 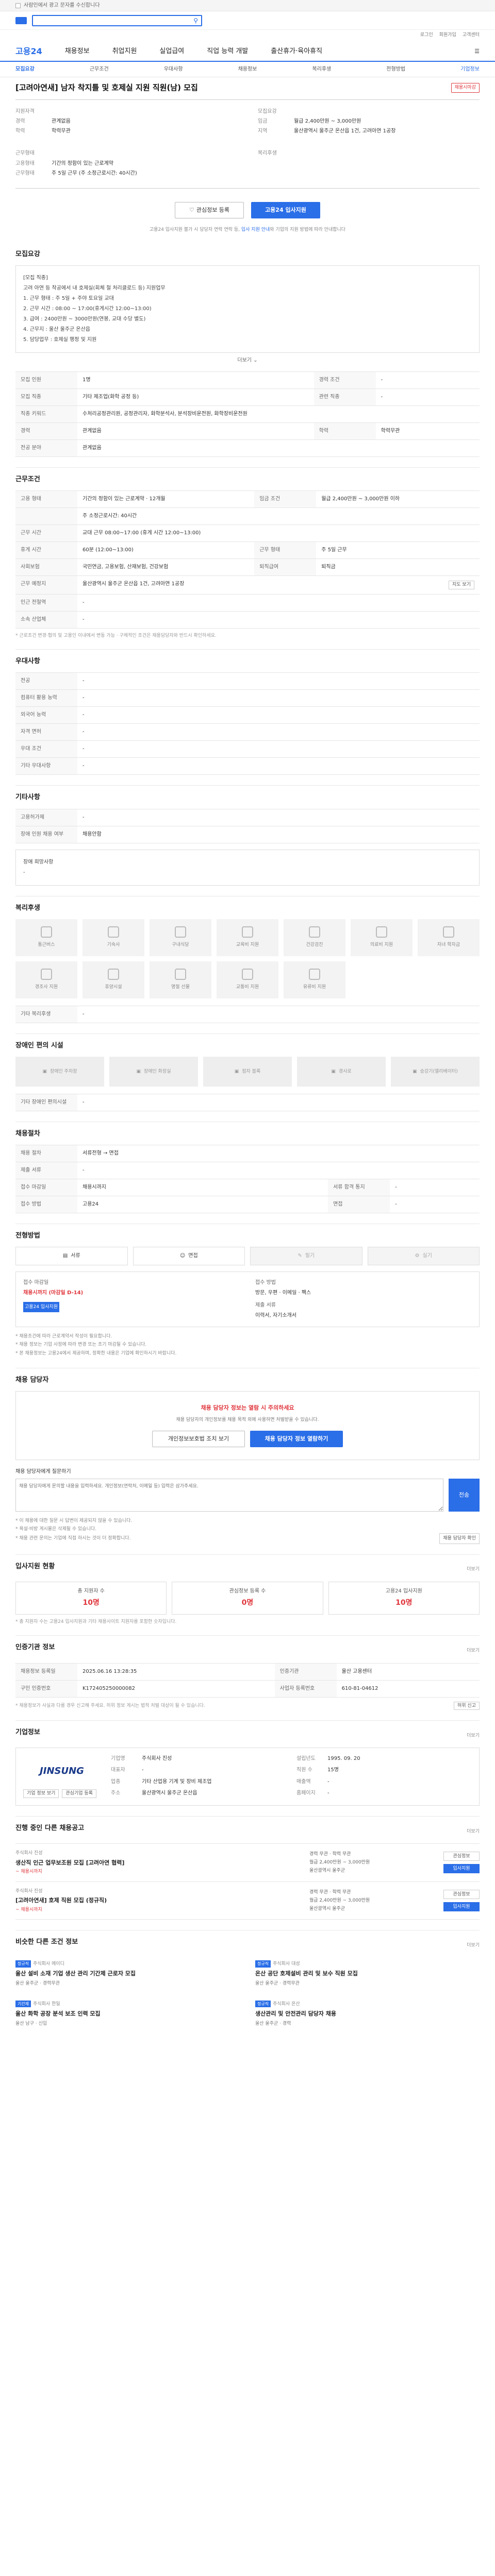 What do you see at coordinates (439, 1071) in the screenshot?
I see `facility-label: 승강기(엘리베이터)` at bounding box center [439, 1071].